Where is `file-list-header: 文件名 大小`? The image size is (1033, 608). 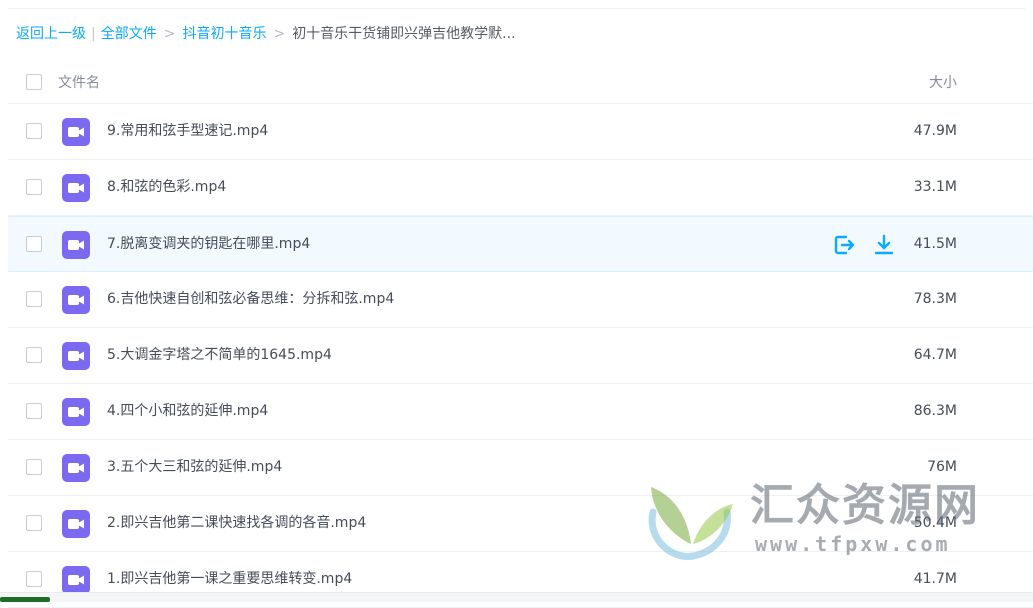
file-list-header: 文件名 大小 is located at coordinates (520, 82).